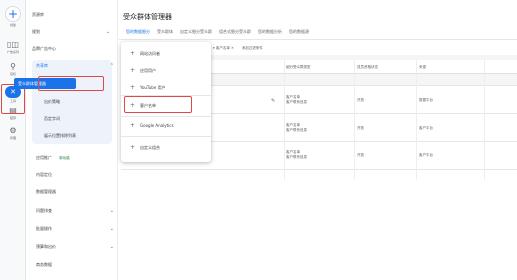  I want to click on menu-item-website-visitors: + 网站访问者, so click(169, 54).